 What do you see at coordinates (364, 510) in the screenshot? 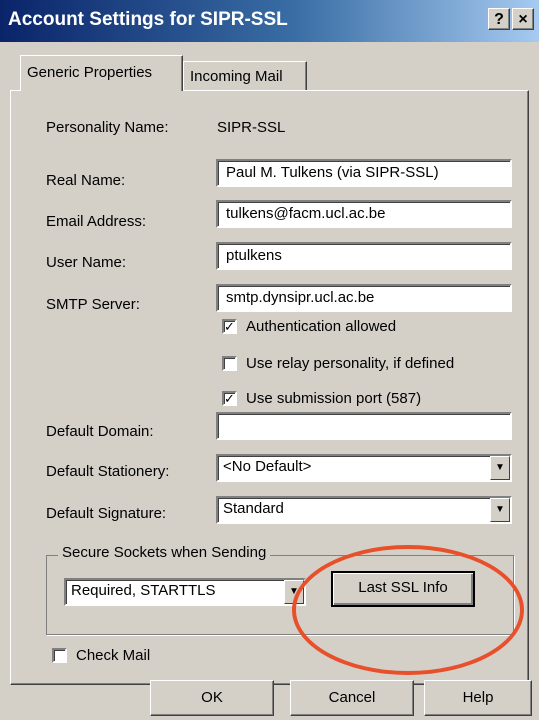
I see `default-signature-select: Standard ▼` at bounding box center [364, 510].